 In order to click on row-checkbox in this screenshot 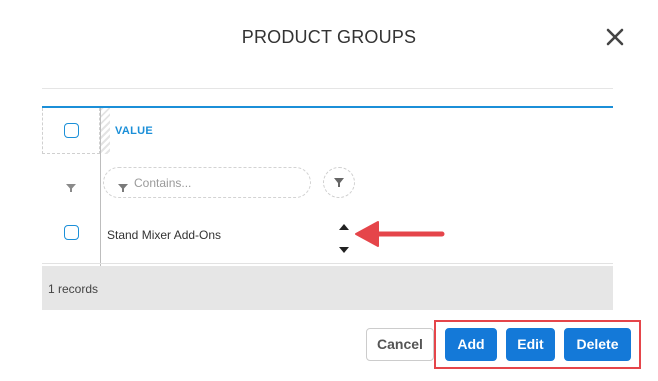, I will do `click(71, 232)`.